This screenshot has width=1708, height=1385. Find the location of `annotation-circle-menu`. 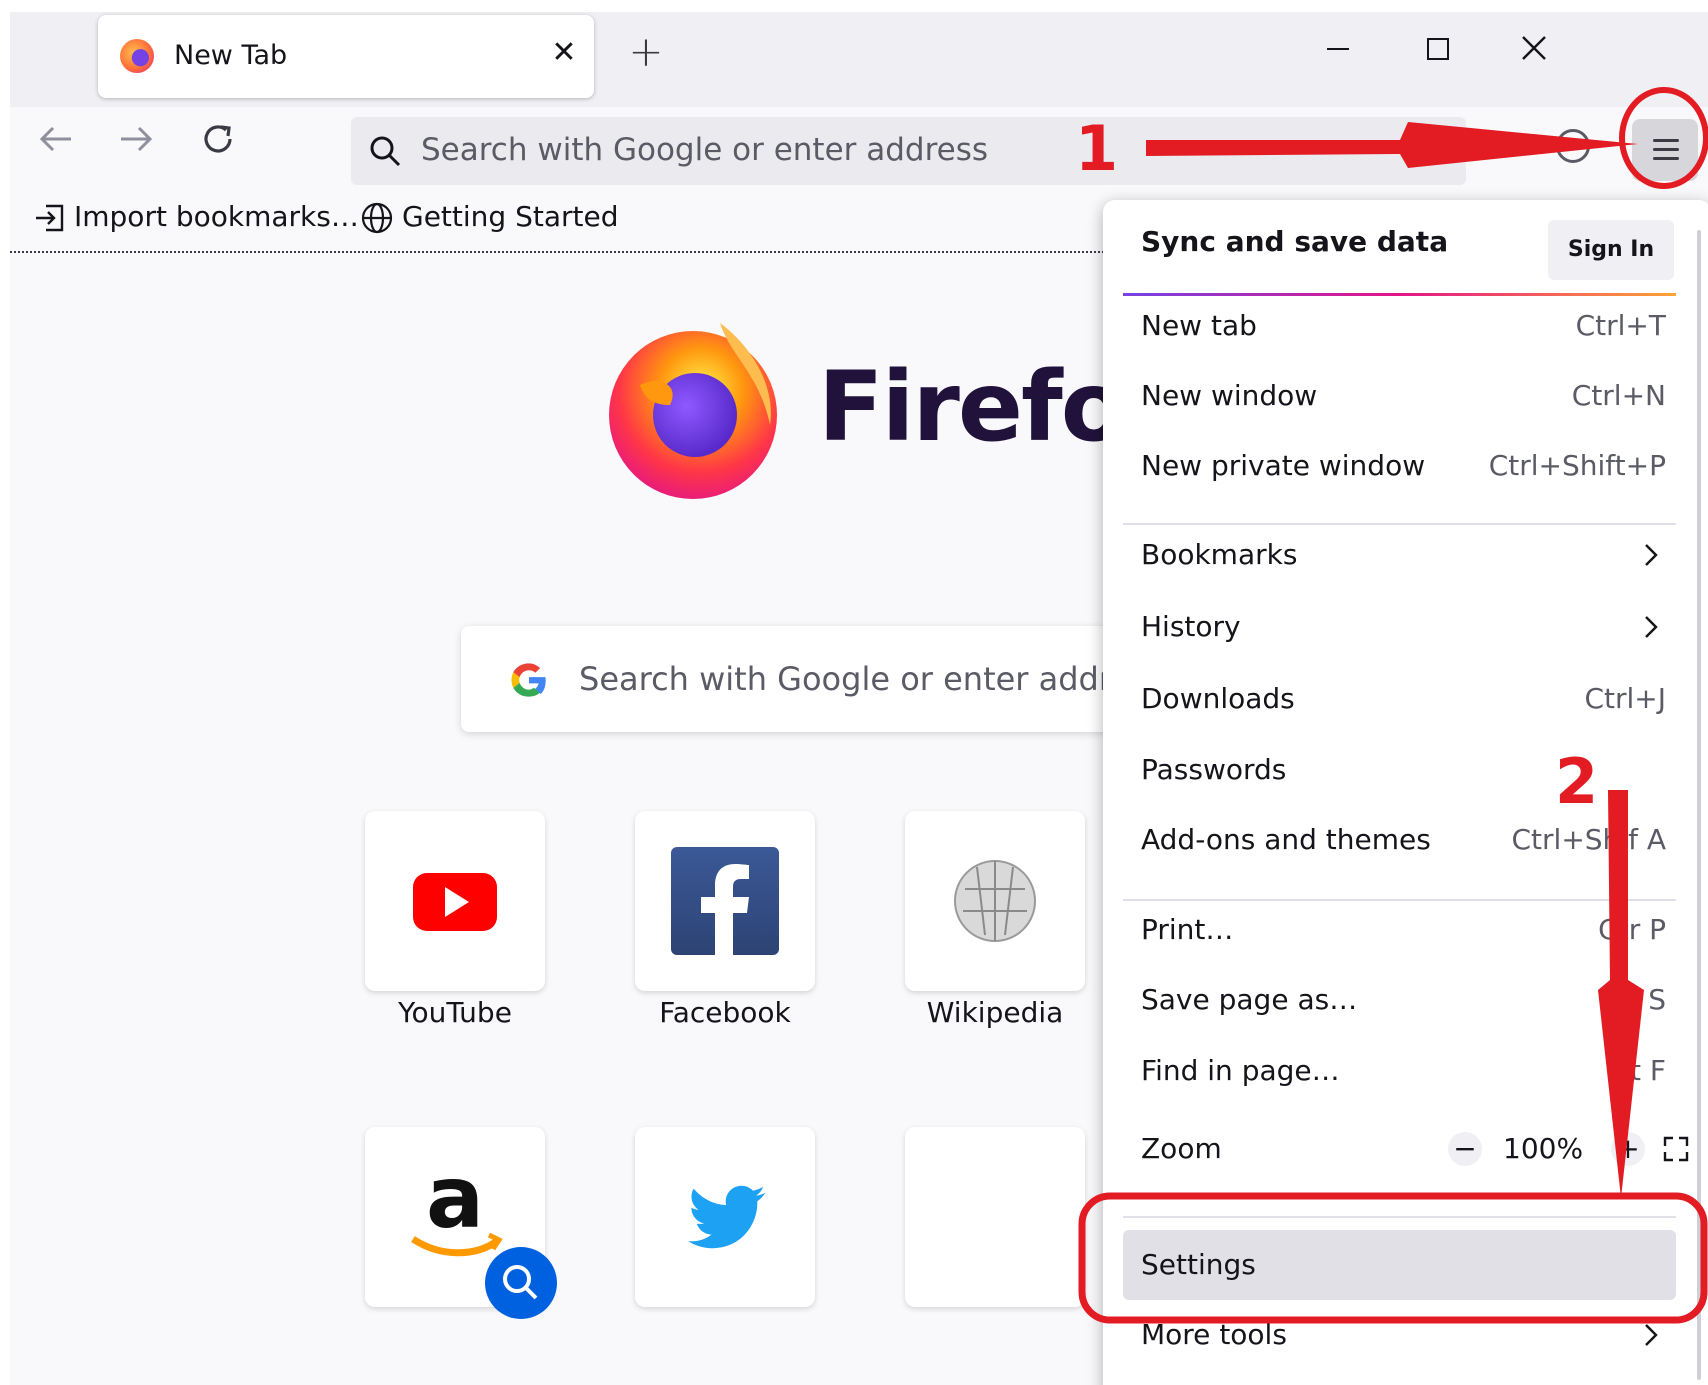

annotation-circle-menu is located at coordinates (1663, 138).